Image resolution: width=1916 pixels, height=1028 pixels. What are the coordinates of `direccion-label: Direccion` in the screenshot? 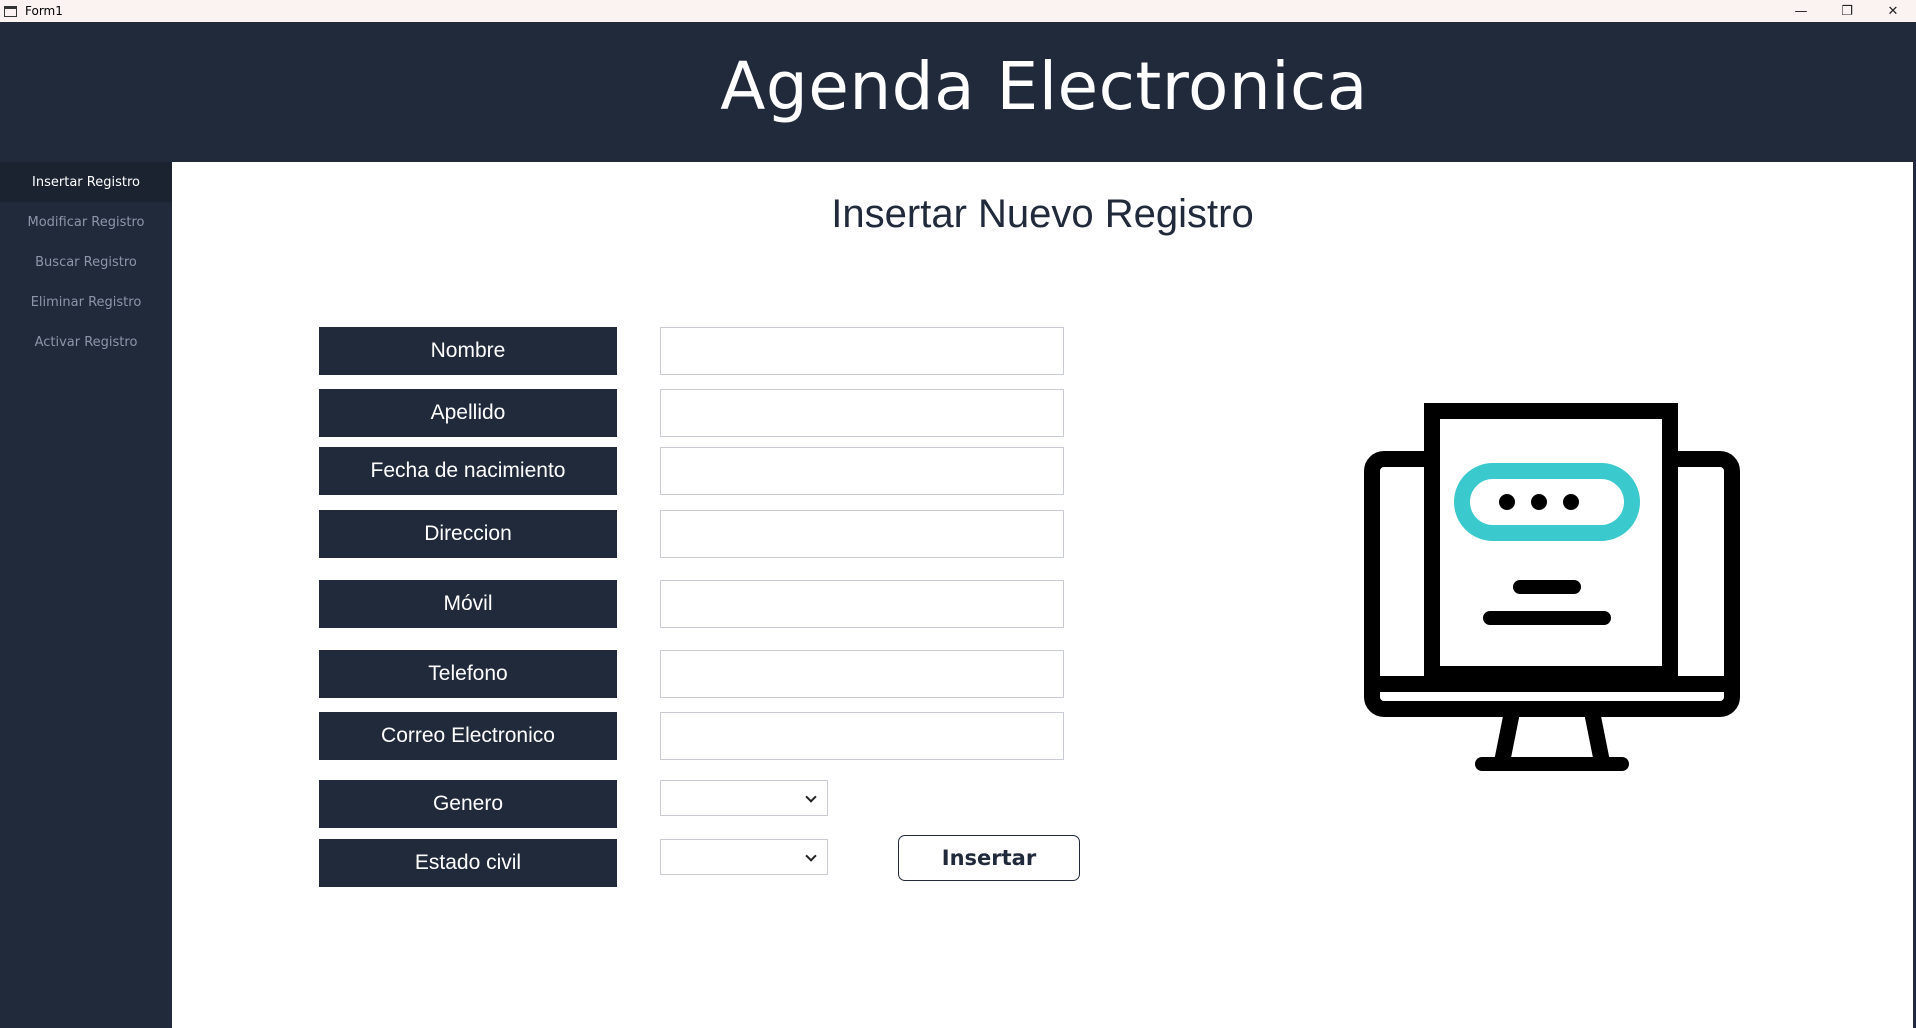 It's located at (468, 534).